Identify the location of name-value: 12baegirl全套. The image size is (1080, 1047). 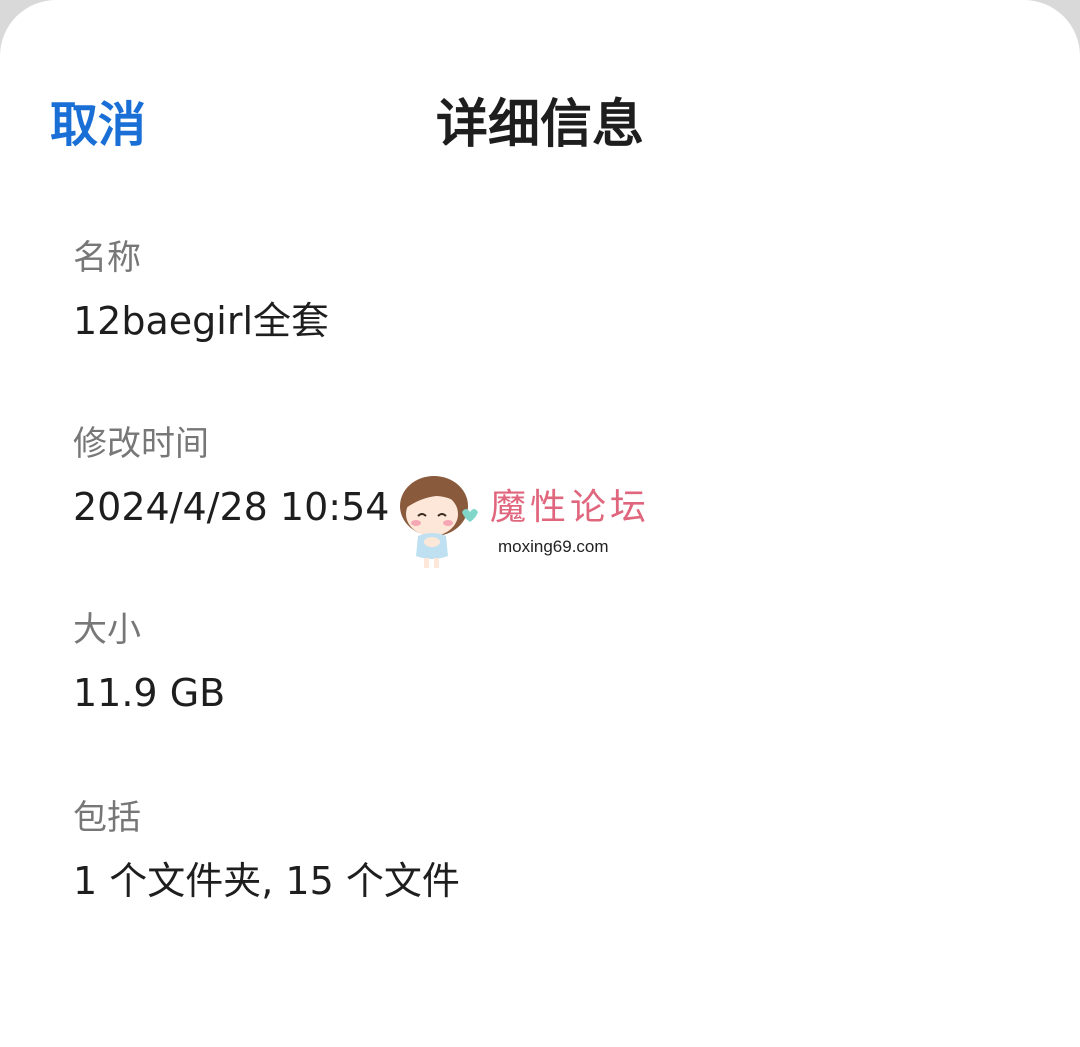
(201, 321).